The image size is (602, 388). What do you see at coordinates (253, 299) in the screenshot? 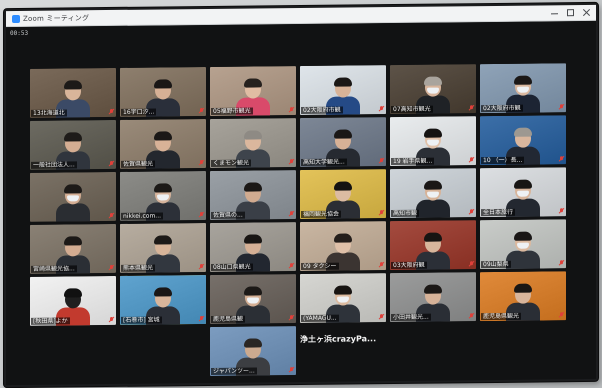
I see `participant-tile: 鹿児島県観` at bounding box center [253, 299].